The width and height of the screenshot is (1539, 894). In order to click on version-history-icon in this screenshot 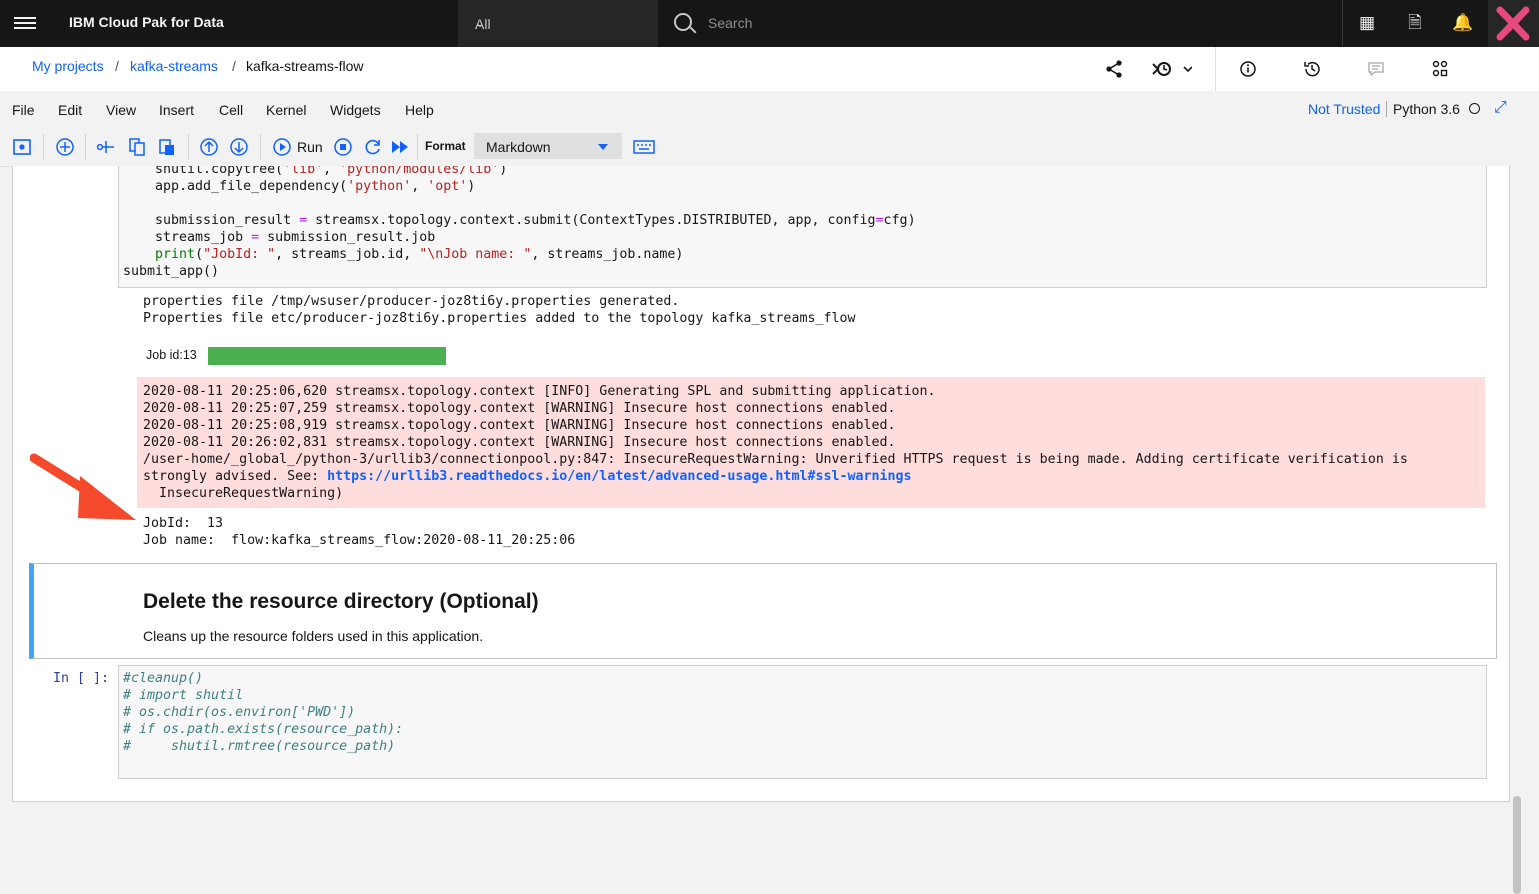, I will do `click(1312, 69)`.